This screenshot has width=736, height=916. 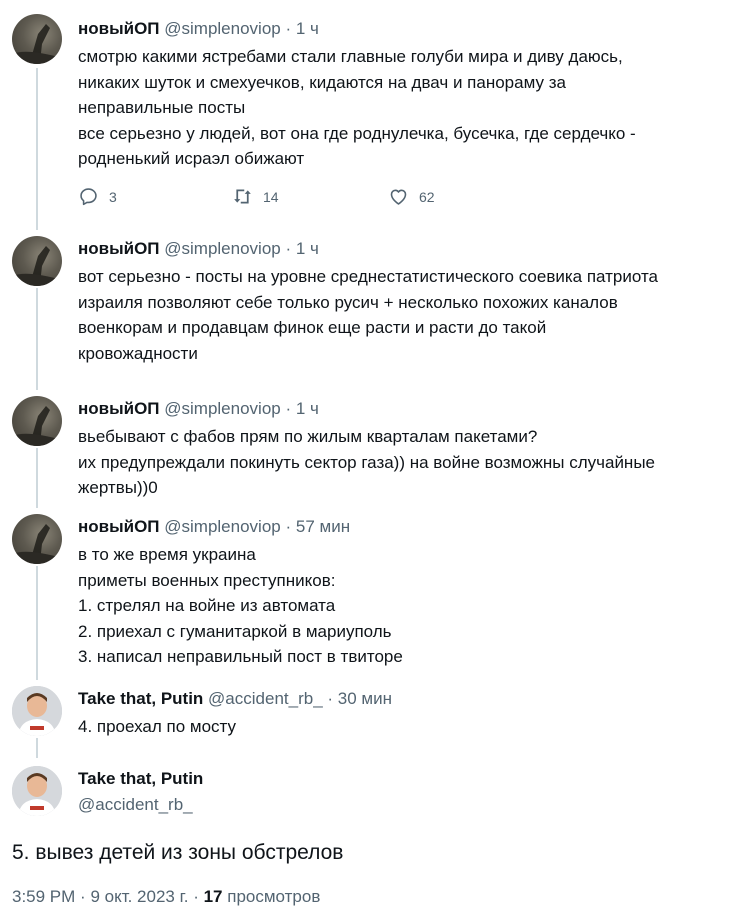 I want to click on like-button: 62, so click(x=411, y=196).